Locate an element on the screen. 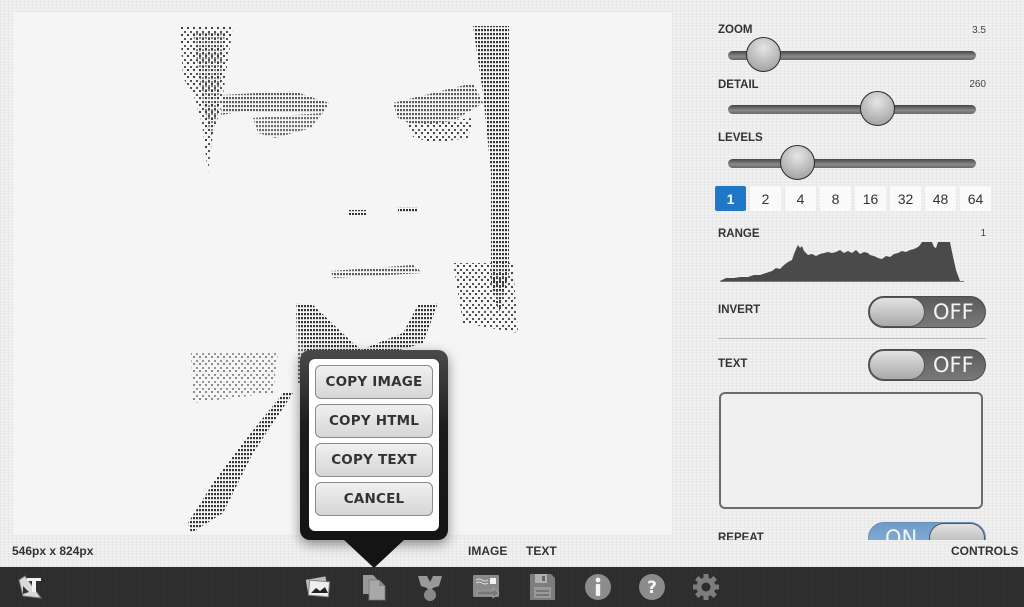  popover-content: COPY IMAGE COPY HTML COPY TEXT CANCEL is located at coordinates (374, 445).